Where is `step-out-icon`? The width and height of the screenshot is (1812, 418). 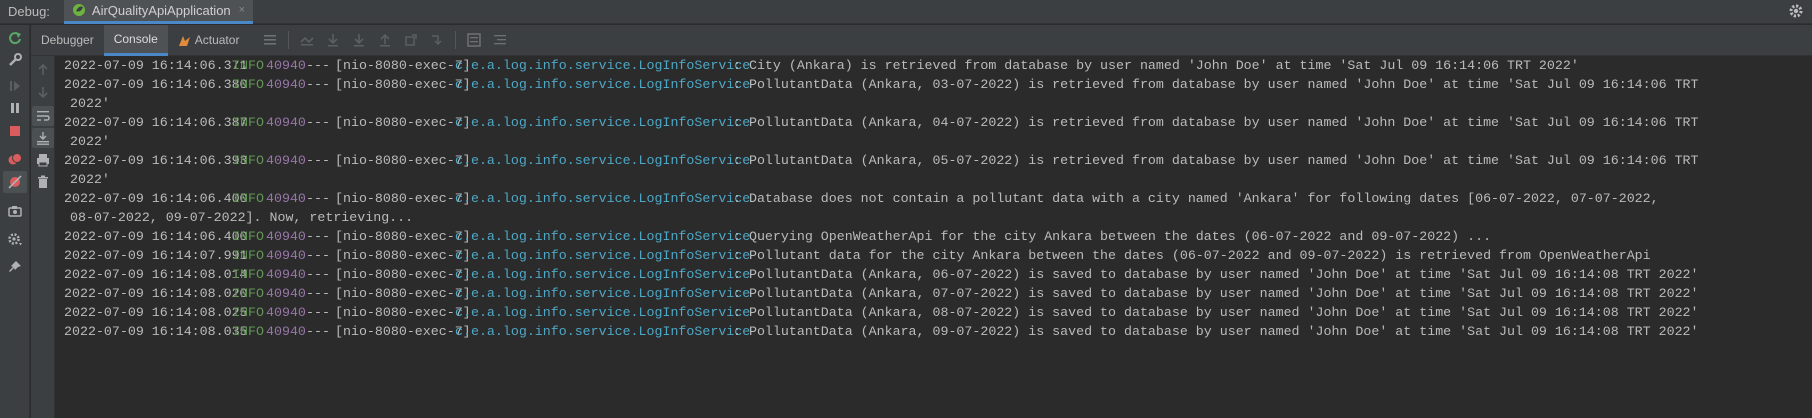 step-out-icon is located at coordinates (385, 40).